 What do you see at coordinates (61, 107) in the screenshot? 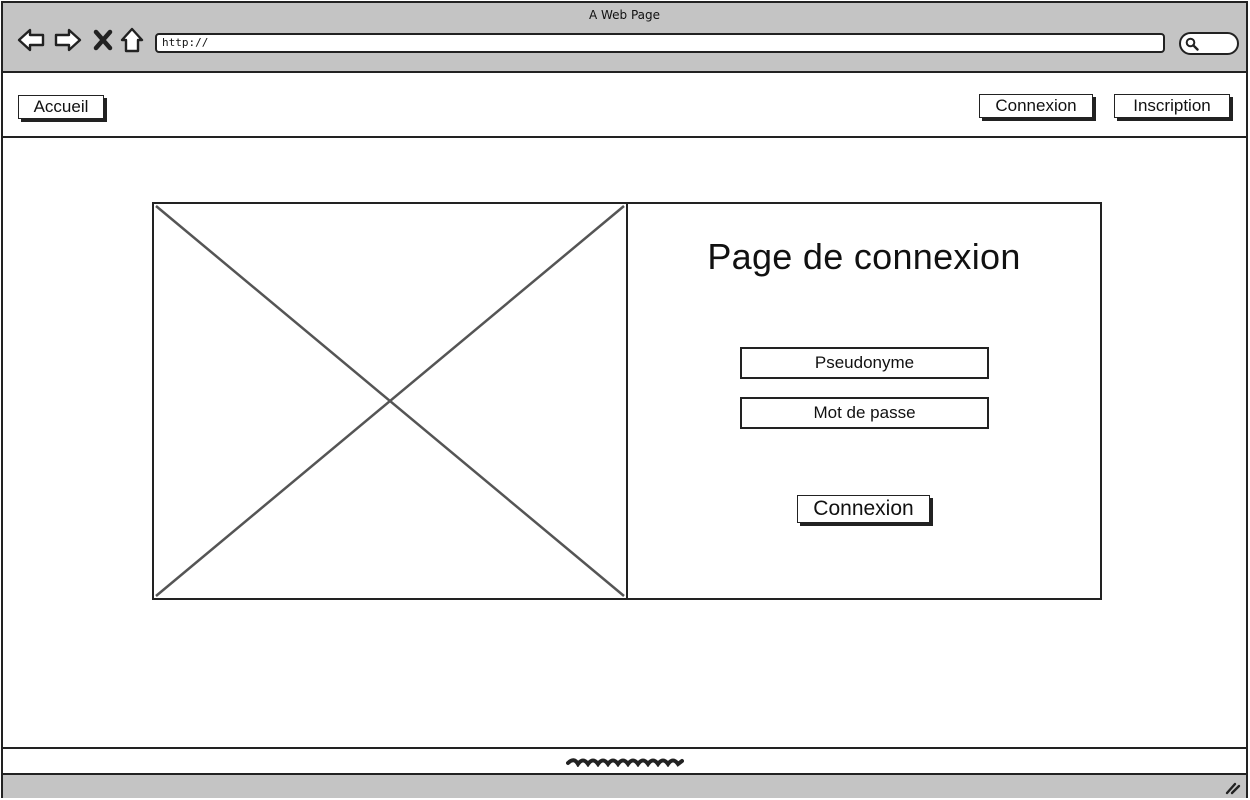
I see `home-button: Accueil` at bounding box center [61, 107].